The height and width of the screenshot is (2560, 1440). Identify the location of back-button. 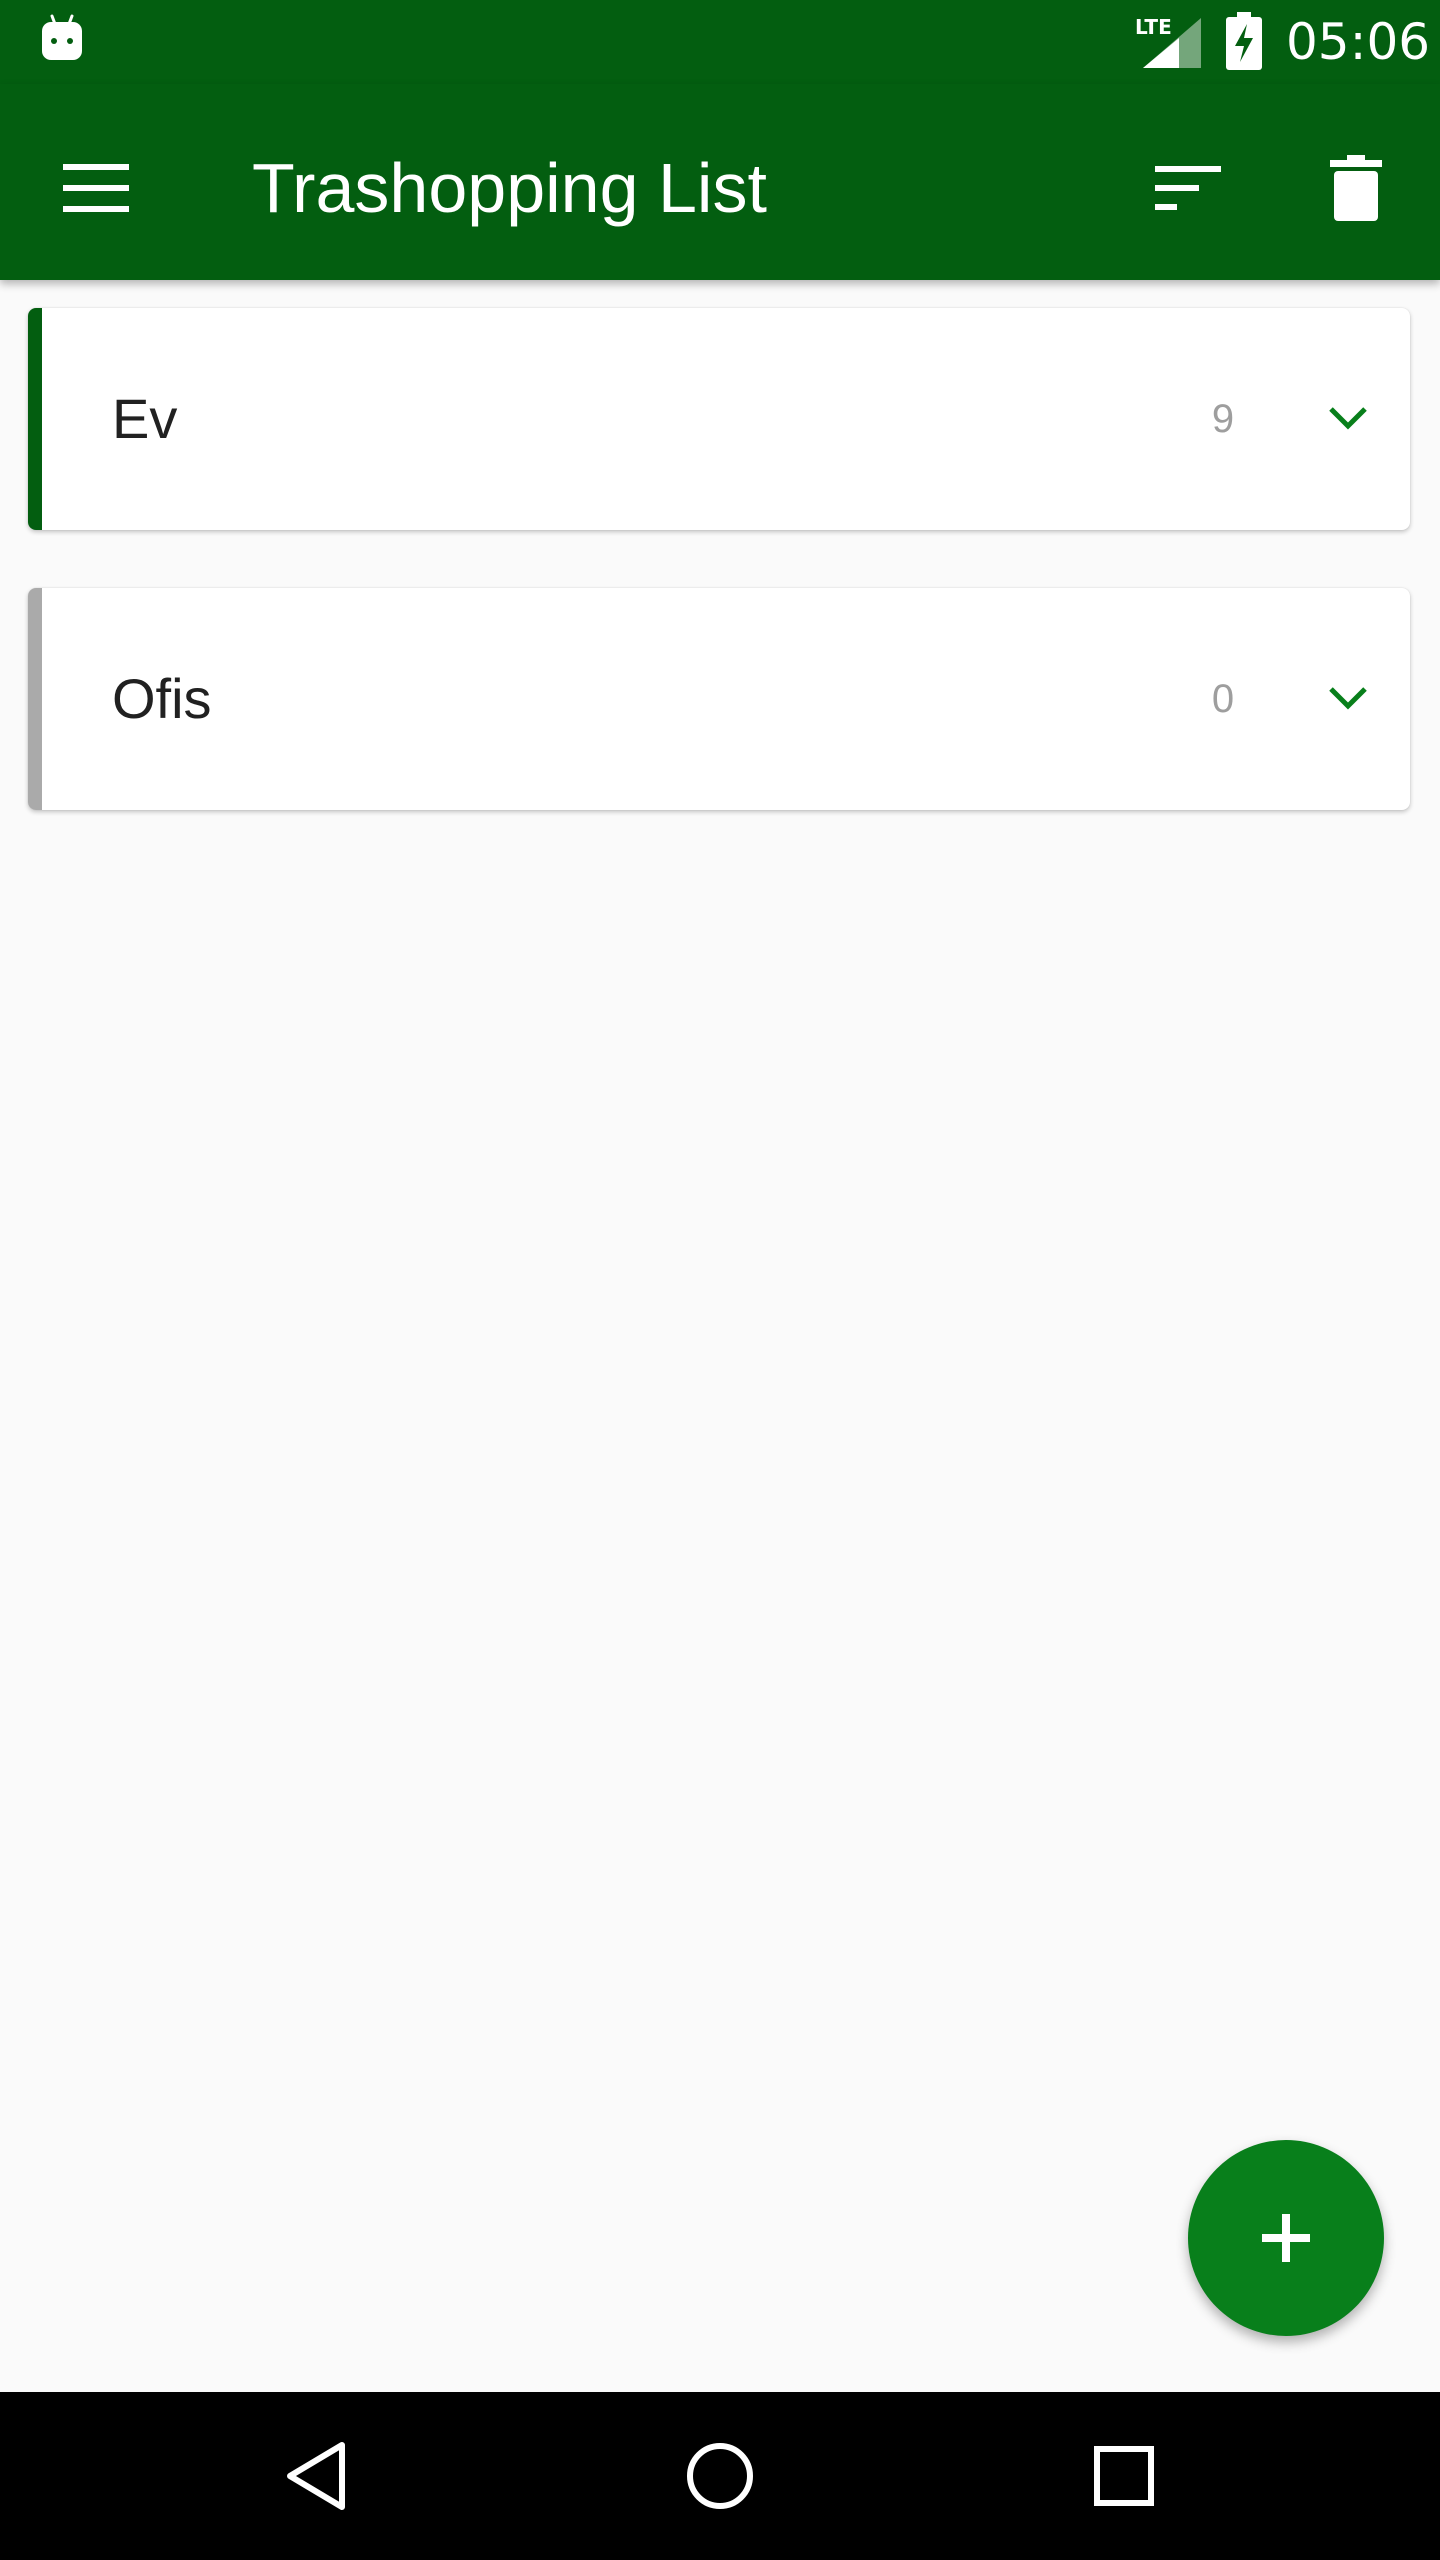
(316, 2476).